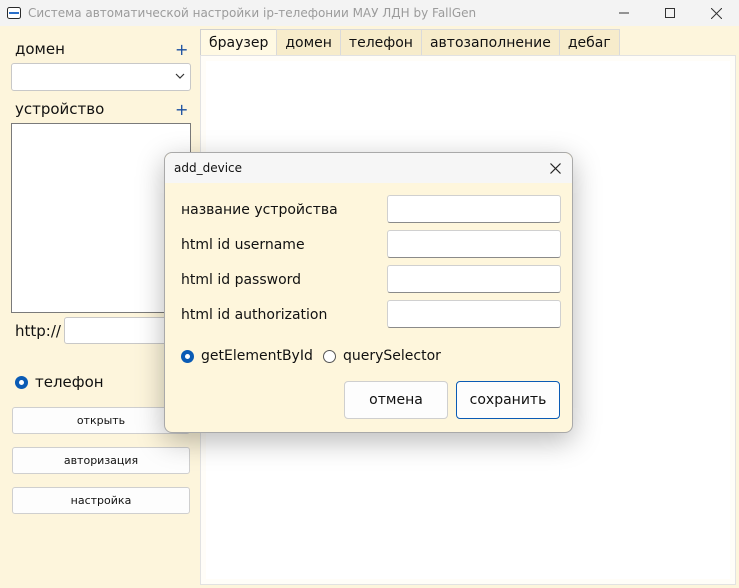 The height and width of the screenshot is (588, 739). Describe the element at coordinates (259, 210) in the screenshot. I see `device-name-label: название устройства` at that location.